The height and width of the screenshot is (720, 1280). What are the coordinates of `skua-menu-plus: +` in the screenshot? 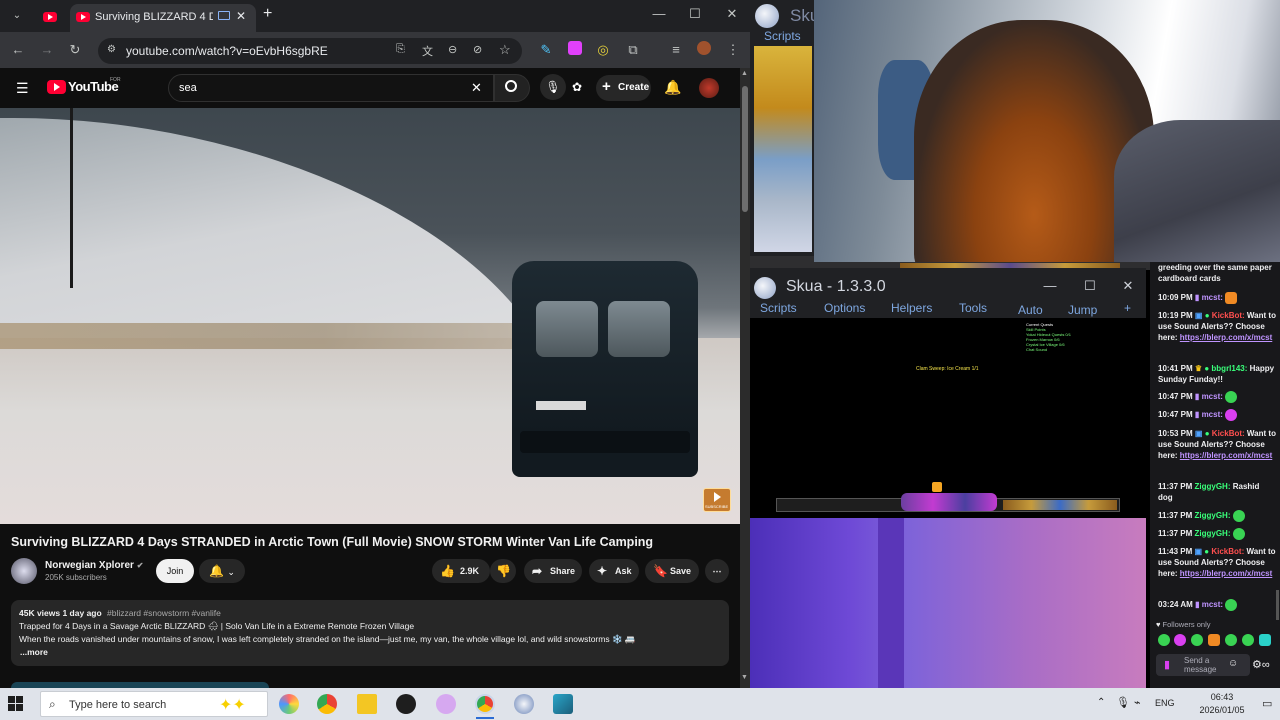 It's located at (1127, 308).